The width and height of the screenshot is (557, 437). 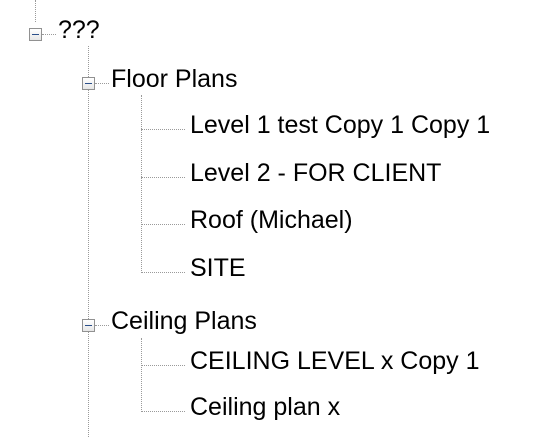 I want to click on tree-connector-level2, so click(x=163, y=177).